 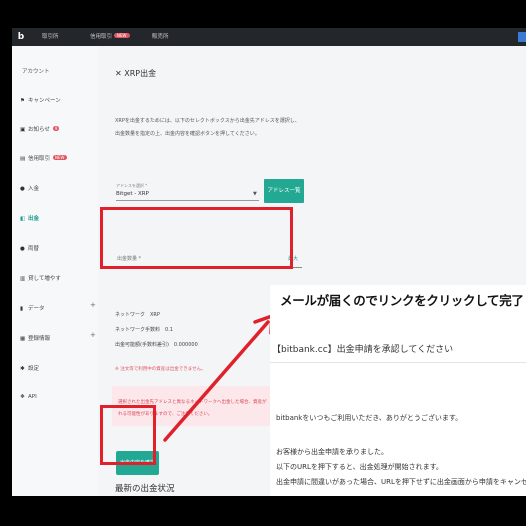 I want to click on asset-note: ※ 注文等で利用中の資産は出金できません。, so click(x=160, y=369).